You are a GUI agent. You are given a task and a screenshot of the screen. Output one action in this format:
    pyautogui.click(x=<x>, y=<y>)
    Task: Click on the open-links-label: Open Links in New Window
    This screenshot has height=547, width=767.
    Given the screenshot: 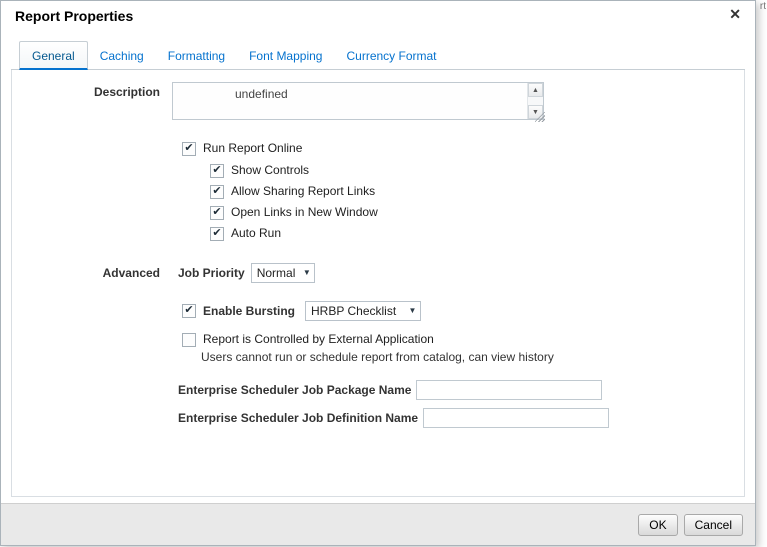 What is the action you would take?
    pyautogui.click(x=304, y=212)
    